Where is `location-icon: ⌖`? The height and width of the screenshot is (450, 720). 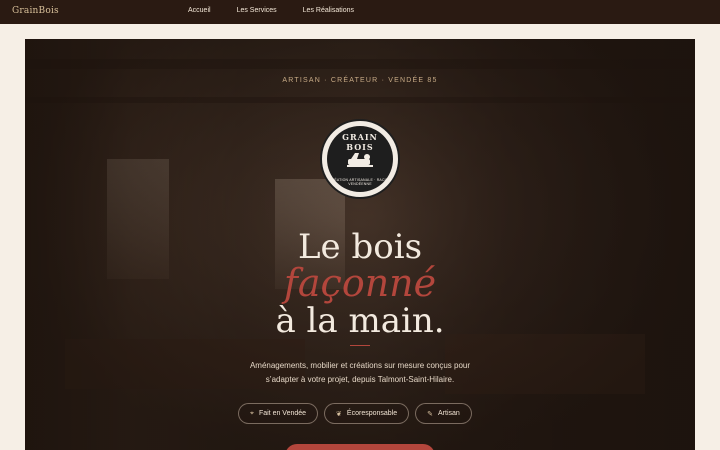
location-icon: ⌖ is located at coordinates (252, 413).